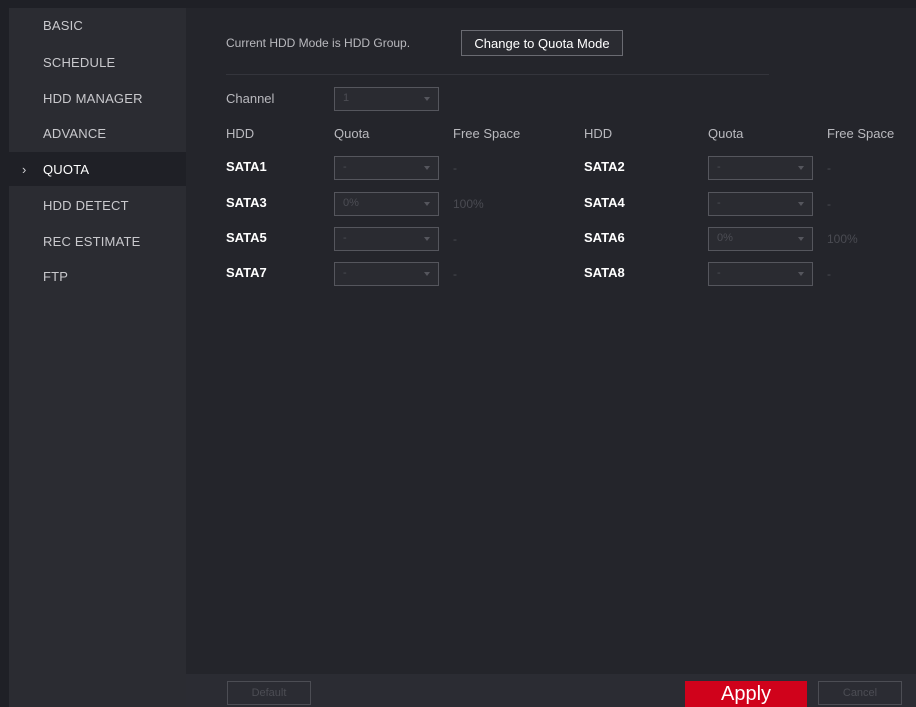  I want to click on hdd-mode-text: Current HDD Mode is HDD Group., so click(318, 43).